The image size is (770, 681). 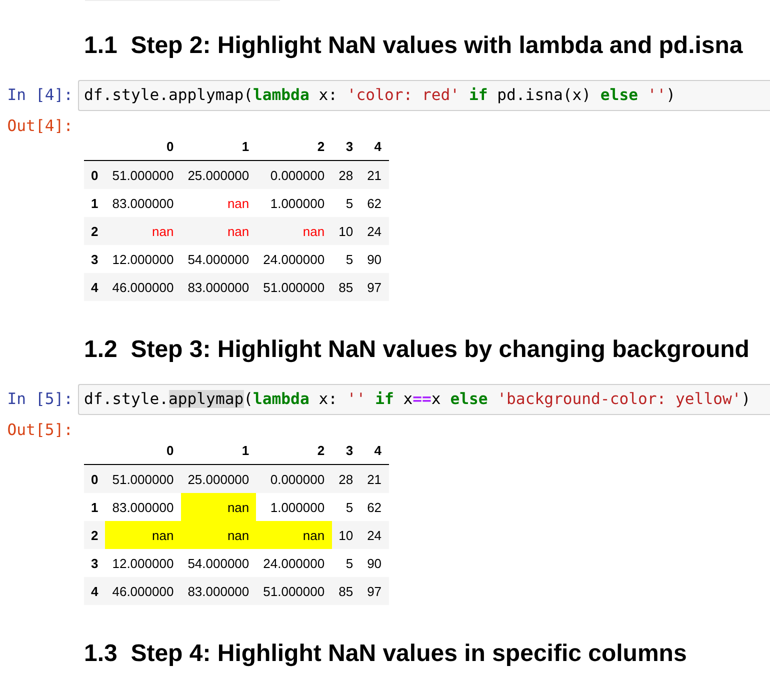 I want to click on output-prompt: Out[5]:, so click(x=40, y=430).